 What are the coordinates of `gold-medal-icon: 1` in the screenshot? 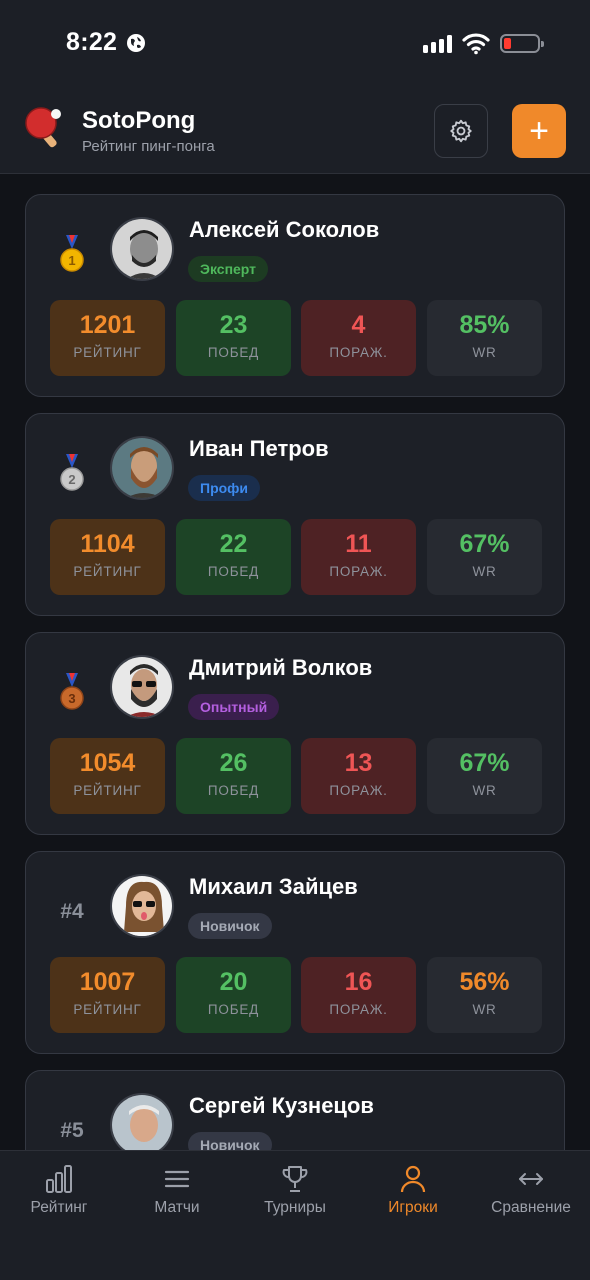 It's located at (72, 253).